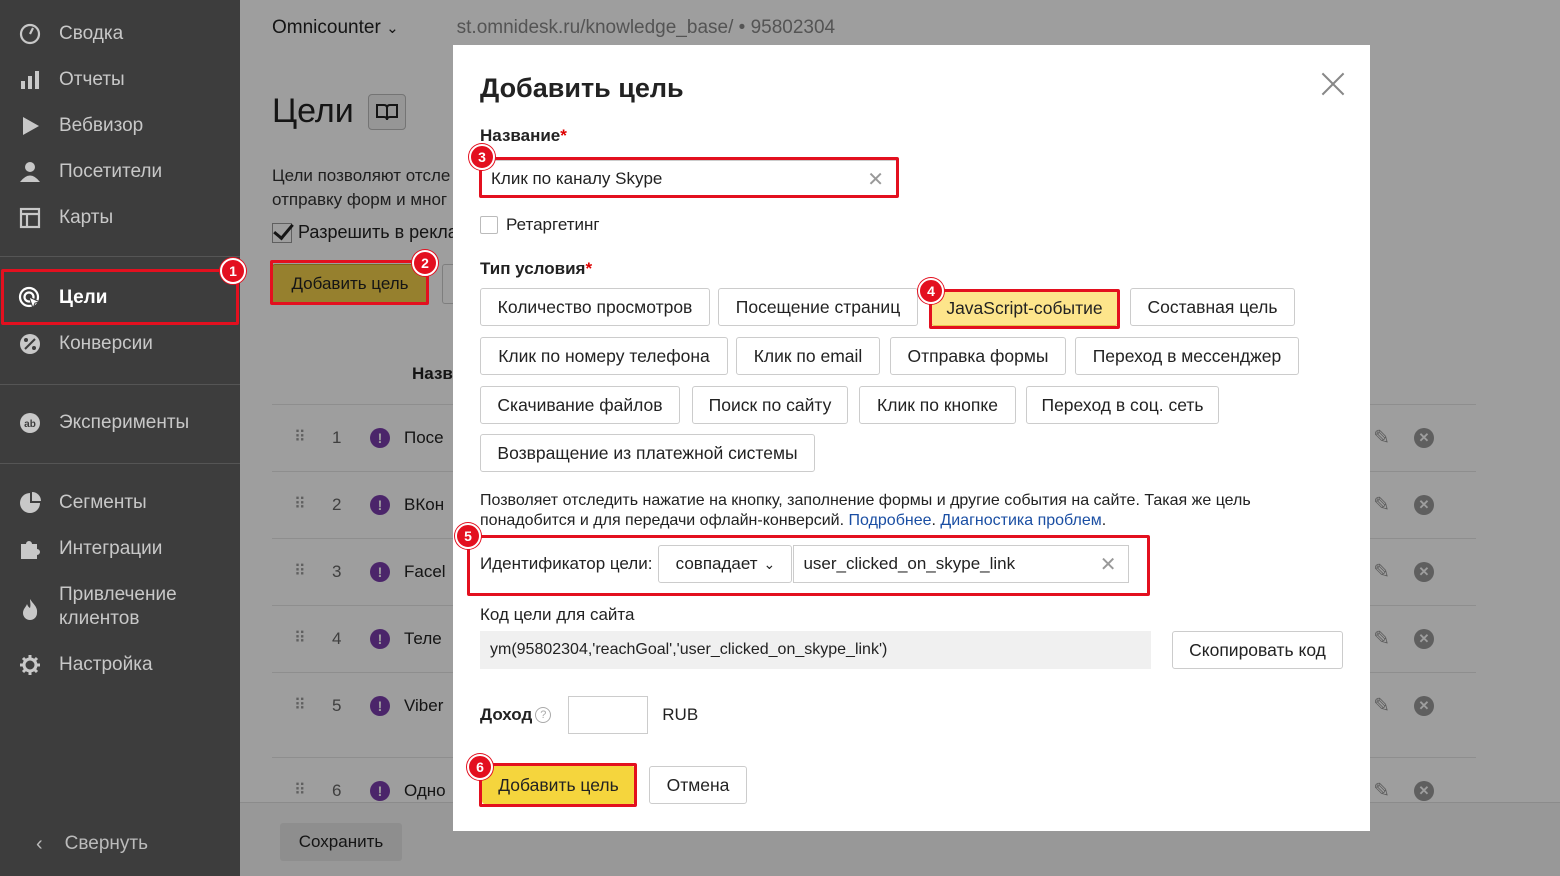 The width and height of the screenshot is (1560, 876). I want to click on sidebar-item-label: Сводка, so click(91, 33).